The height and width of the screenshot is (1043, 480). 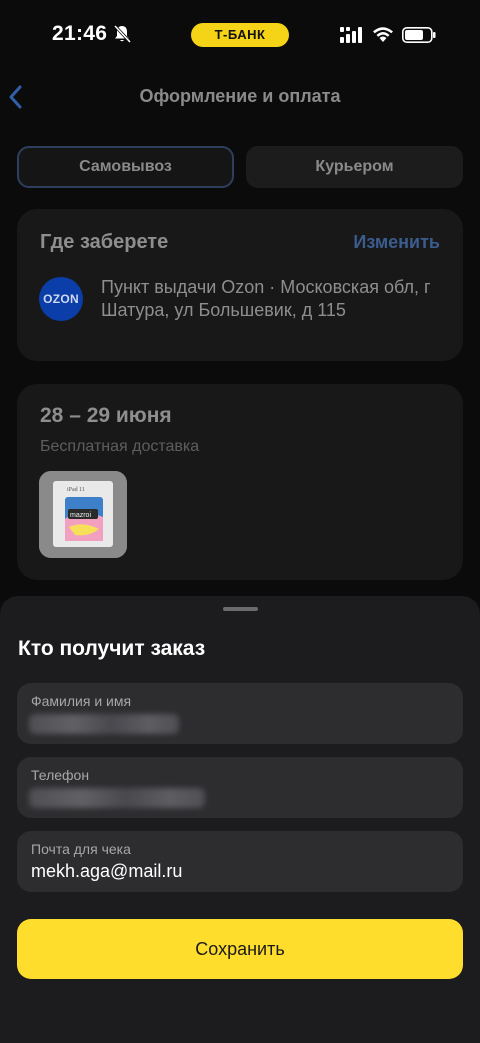 What do you see at coordinates (240, 861) in the screenshot?
I see `receipt-email-field: Почта для чека mekh.aga@mail.ru` at bounding box center [240, 861].